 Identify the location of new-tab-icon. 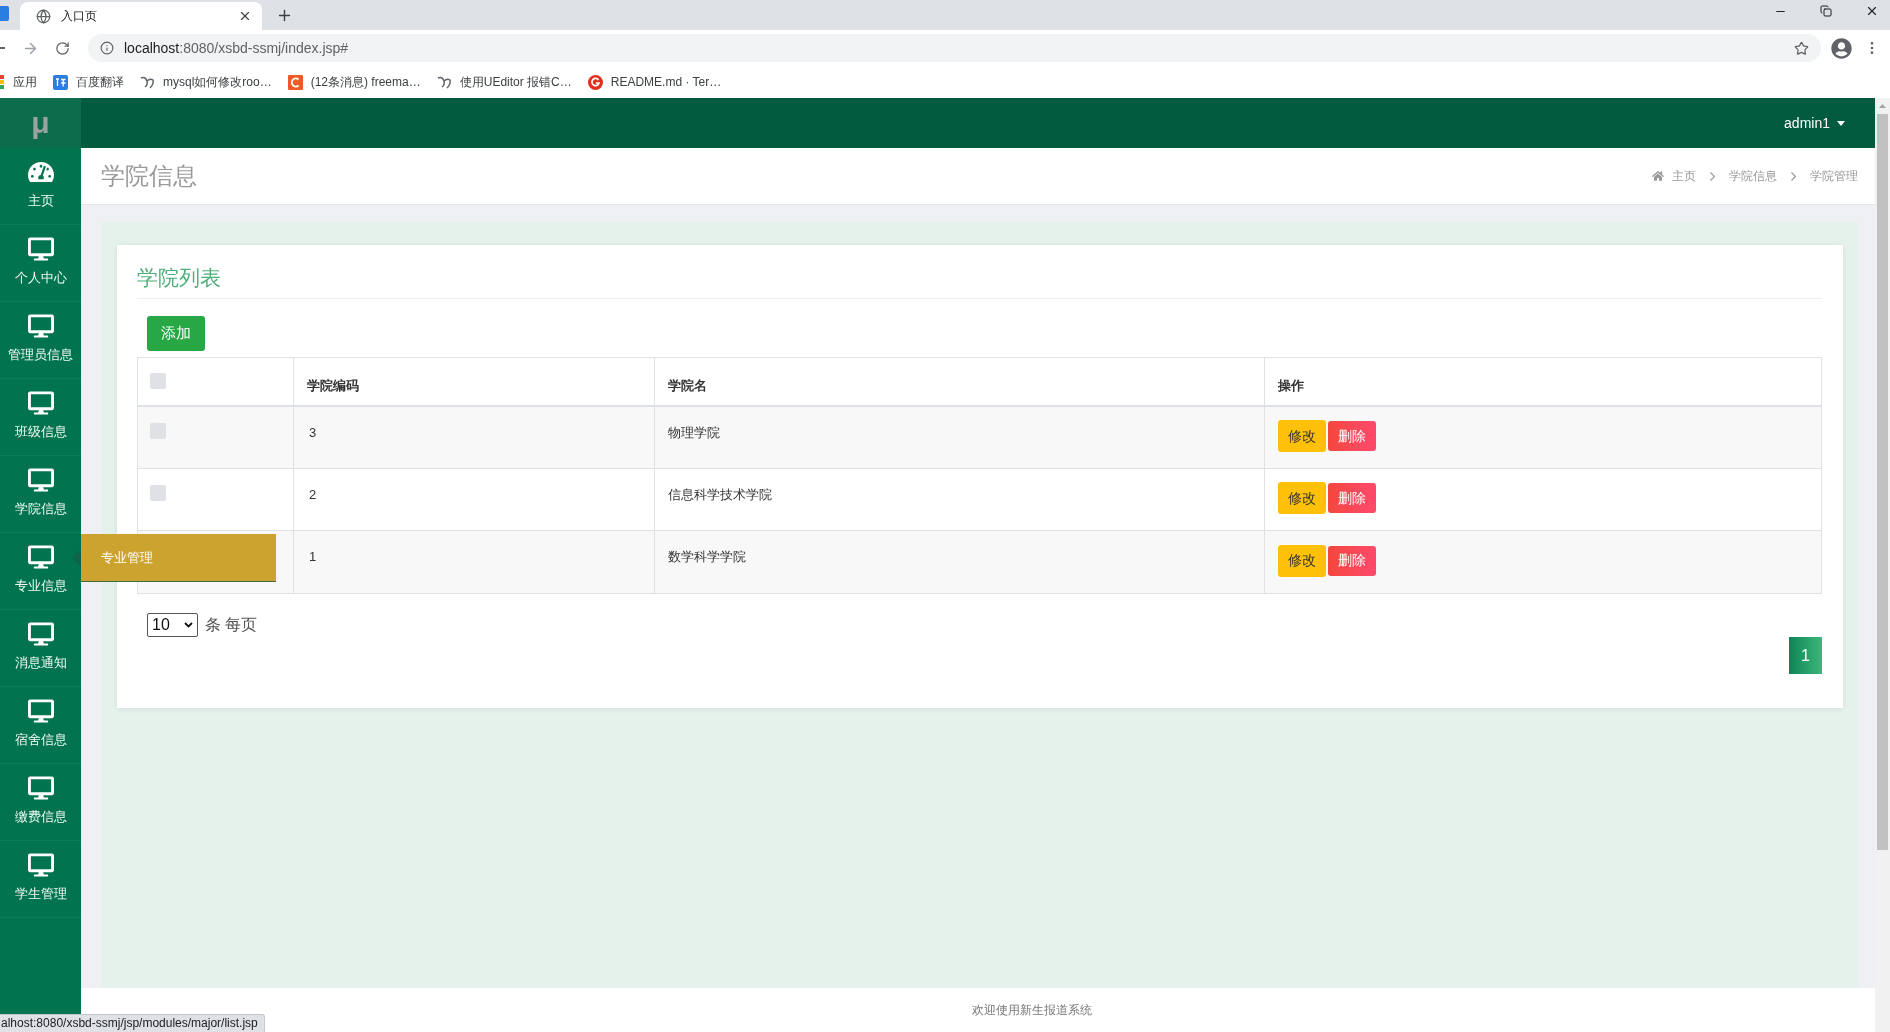
(284, 15).